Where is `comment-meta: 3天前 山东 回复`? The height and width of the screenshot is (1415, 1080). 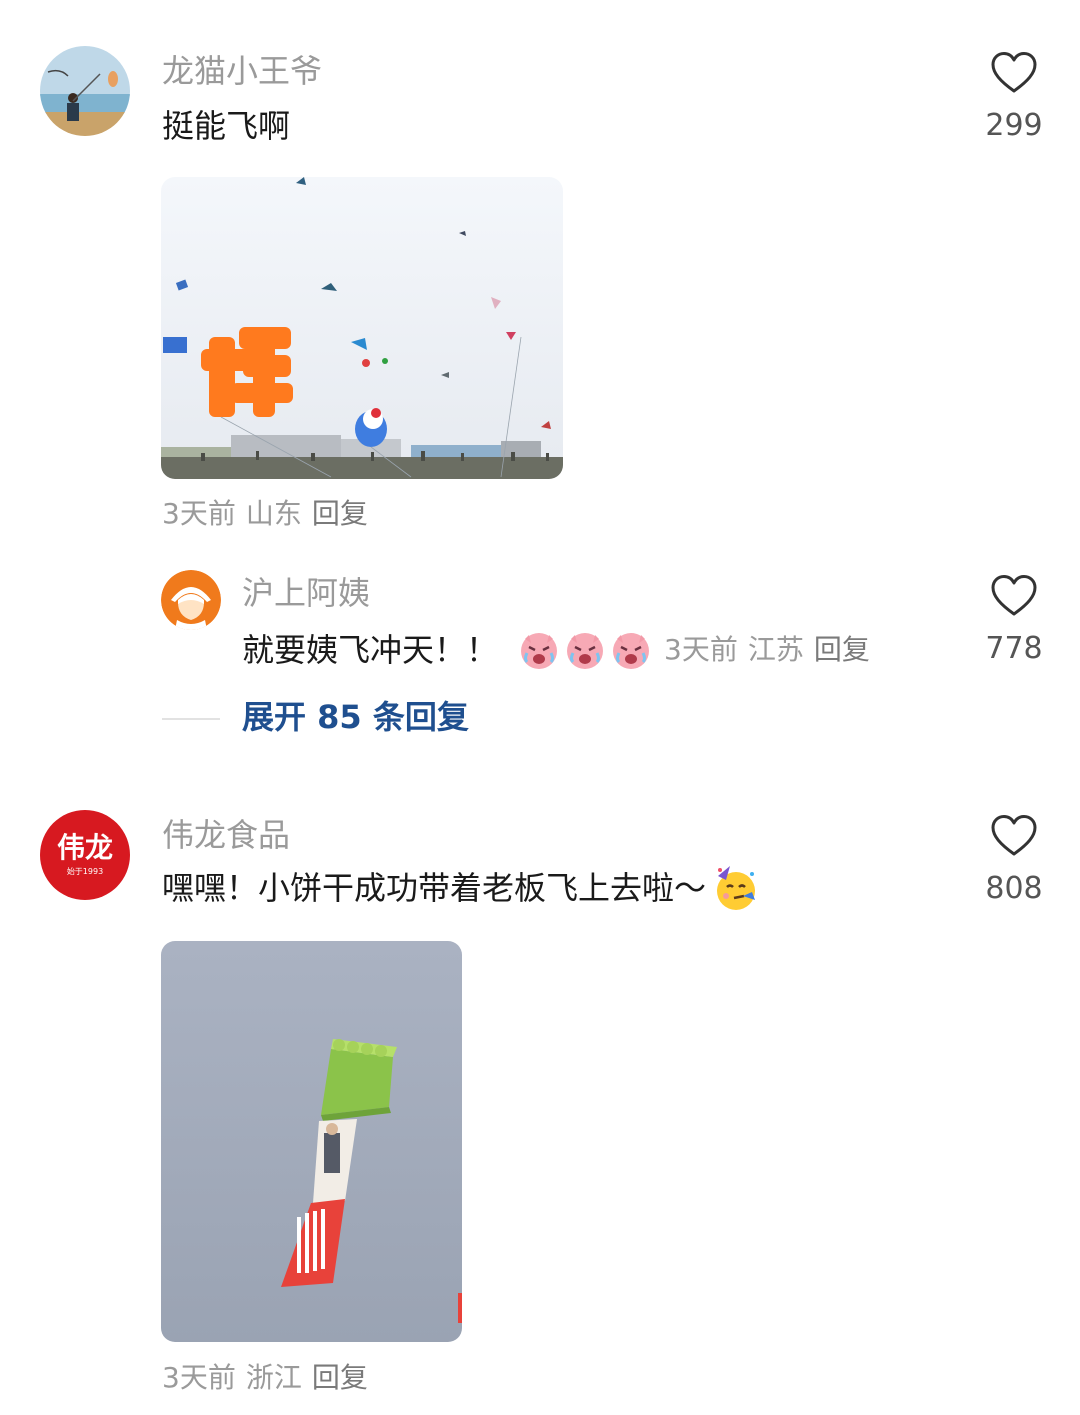 comment-meta: 3天前 山东 回复 is located at coordinates (265, 514).